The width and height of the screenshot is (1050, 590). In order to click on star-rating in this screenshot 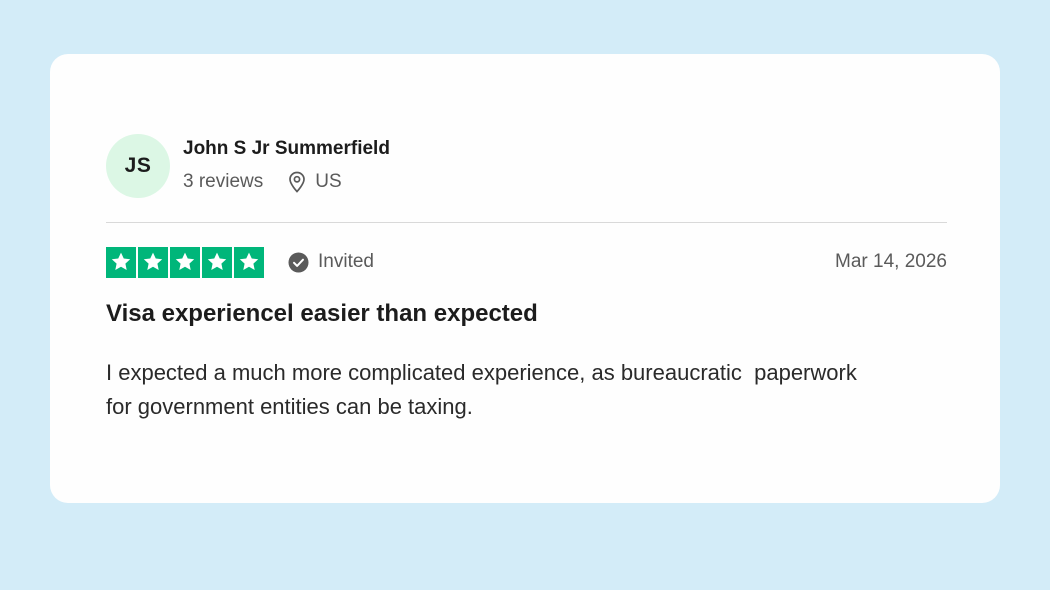, I will do `click(185, 262)`.